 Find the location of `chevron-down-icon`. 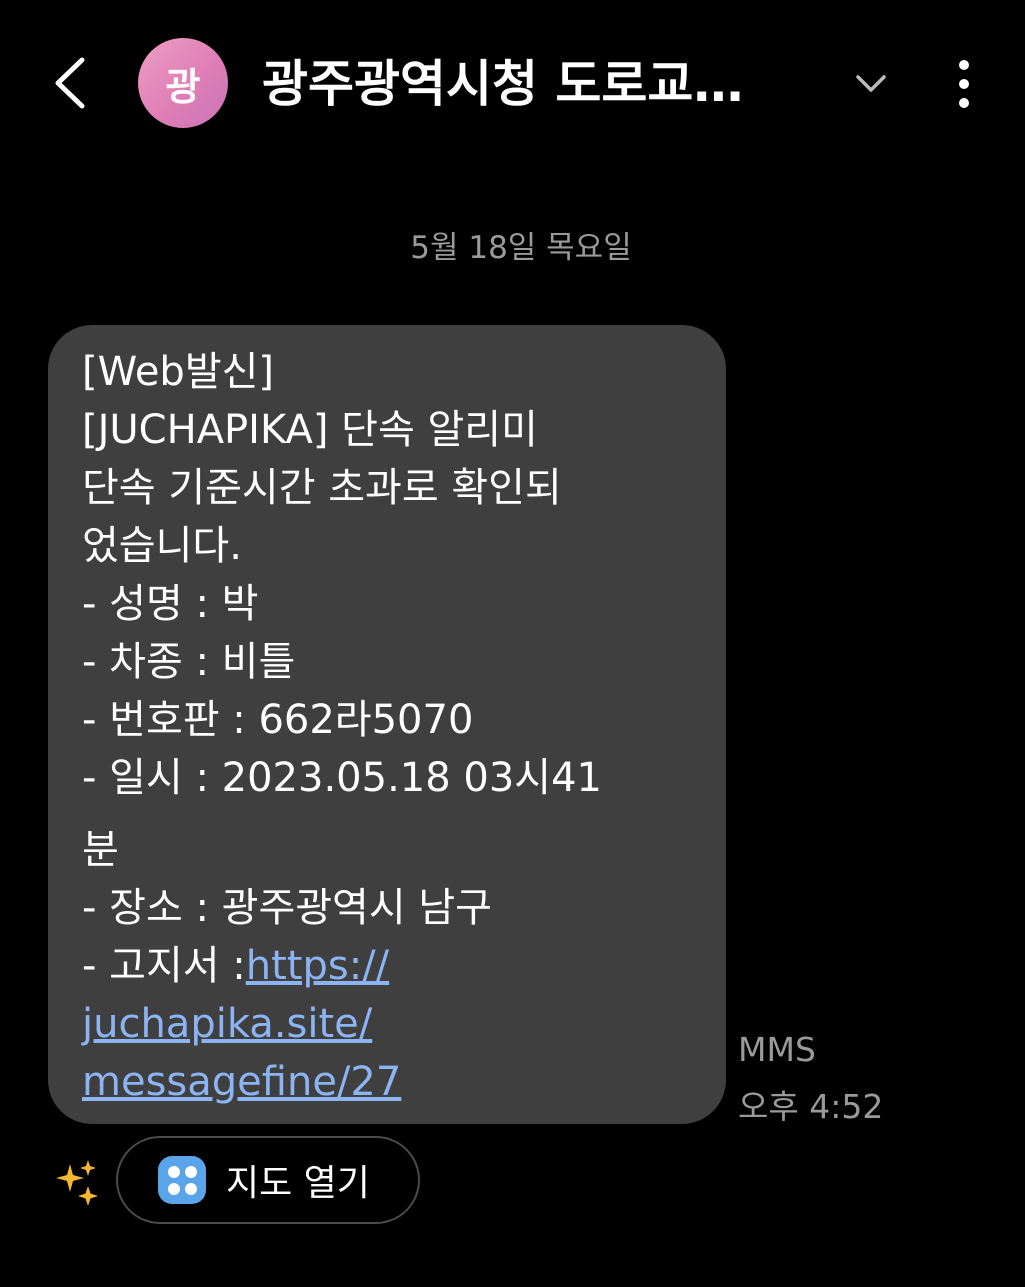

chevron-down-icon is located at coordinates (871, 83).